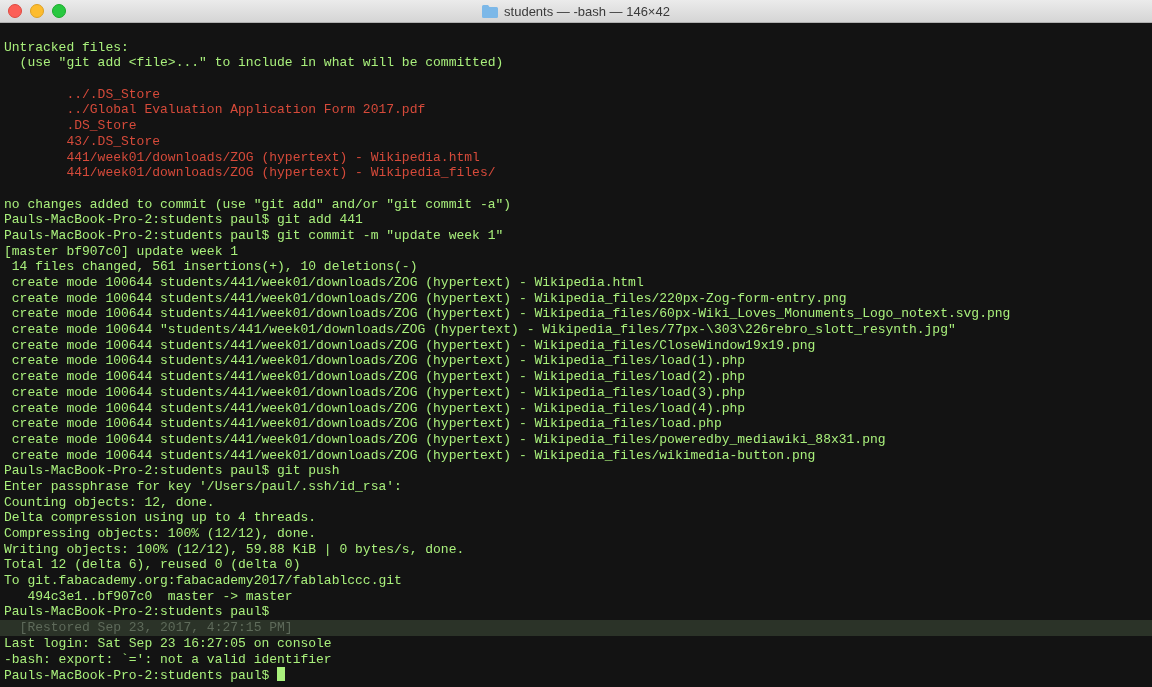 This screenshot has height=687, width=1152. Describe the element at coordinates (428, 298) in the screenshot. I see `terminal-line: create mode 100644 students/441/week01/downloads/ZOG (hypertext) - Wikipedia_files/220px-Zog-form-entry.png` at that location.